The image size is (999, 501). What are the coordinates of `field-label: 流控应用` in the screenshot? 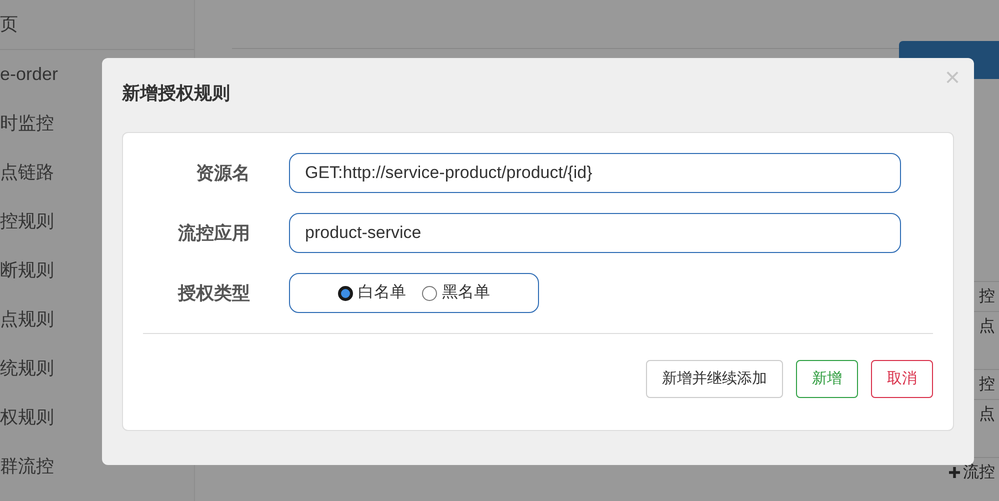 It's located at (213, 233).